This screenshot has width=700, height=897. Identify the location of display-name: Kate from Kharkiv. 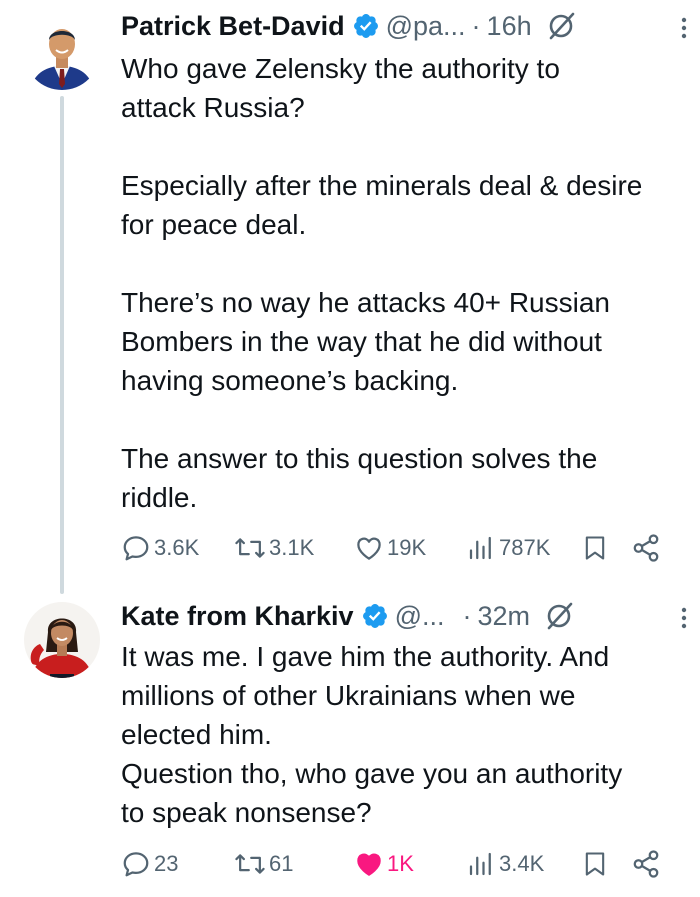
(237, 616).